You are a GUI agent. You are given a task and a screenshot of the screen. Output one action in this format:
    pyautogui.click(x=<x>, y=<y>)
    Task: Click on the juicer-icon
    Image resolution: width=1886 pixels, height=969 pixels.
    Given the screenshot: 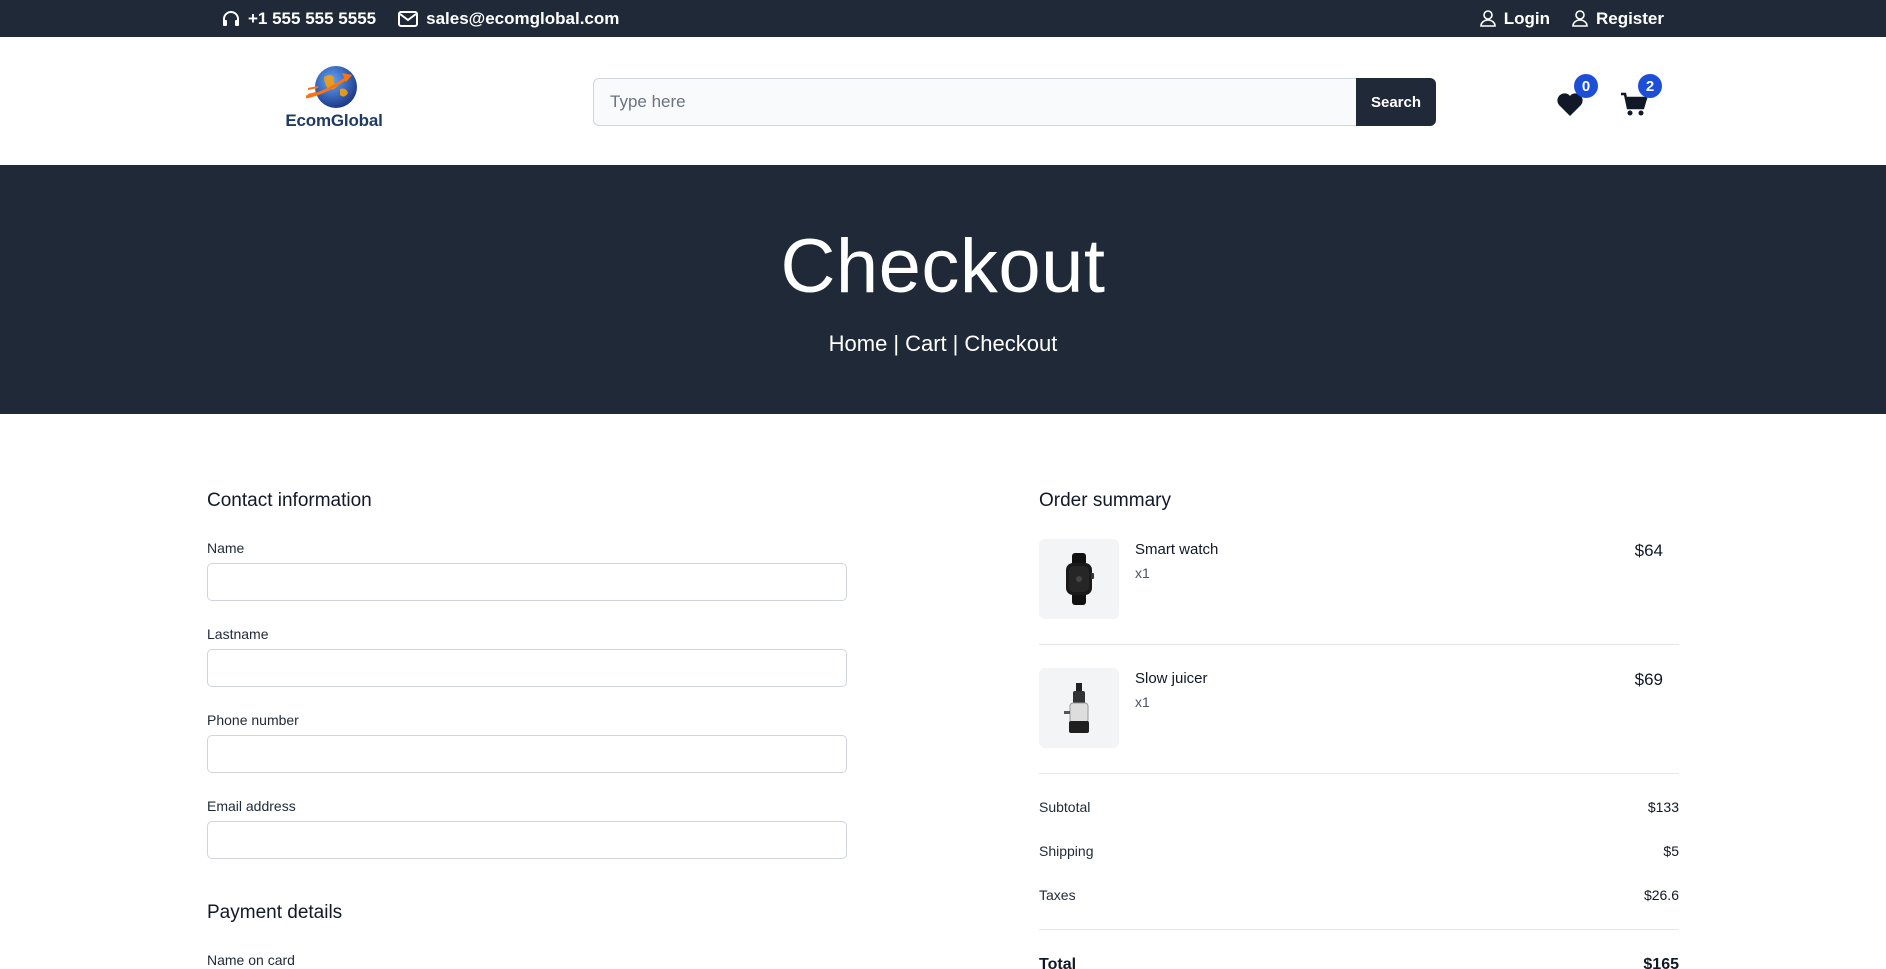 What is the action you would take?
    pyautogui.click(x=1076, y=708)
    